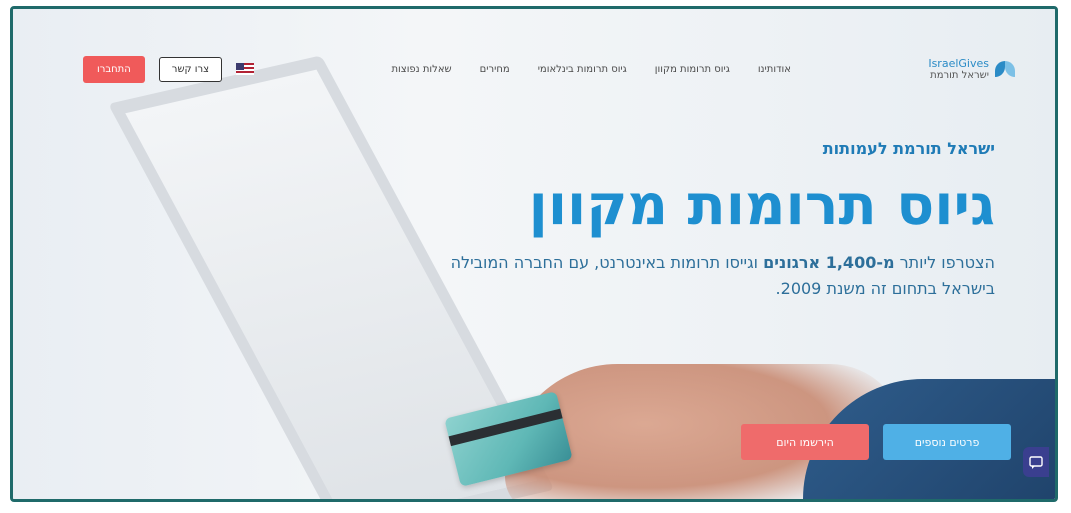  What do you see at coordinates (421, 69) in the screenshot?
I see `nav-link-faq: שאלות נפוצות` at bounding box center [421, 69].